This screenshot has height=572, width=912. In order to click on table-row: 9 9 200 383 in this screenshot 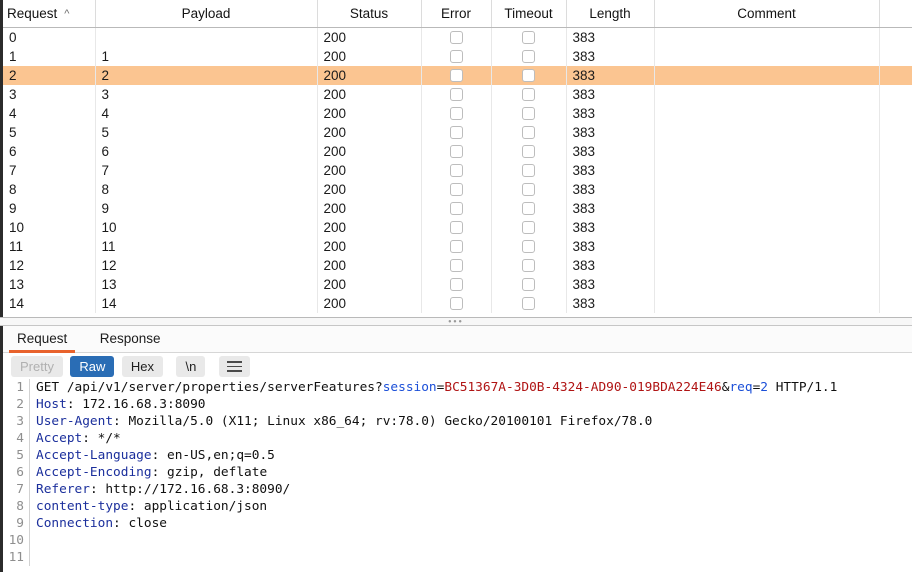, I will do `click(457, 208)`.